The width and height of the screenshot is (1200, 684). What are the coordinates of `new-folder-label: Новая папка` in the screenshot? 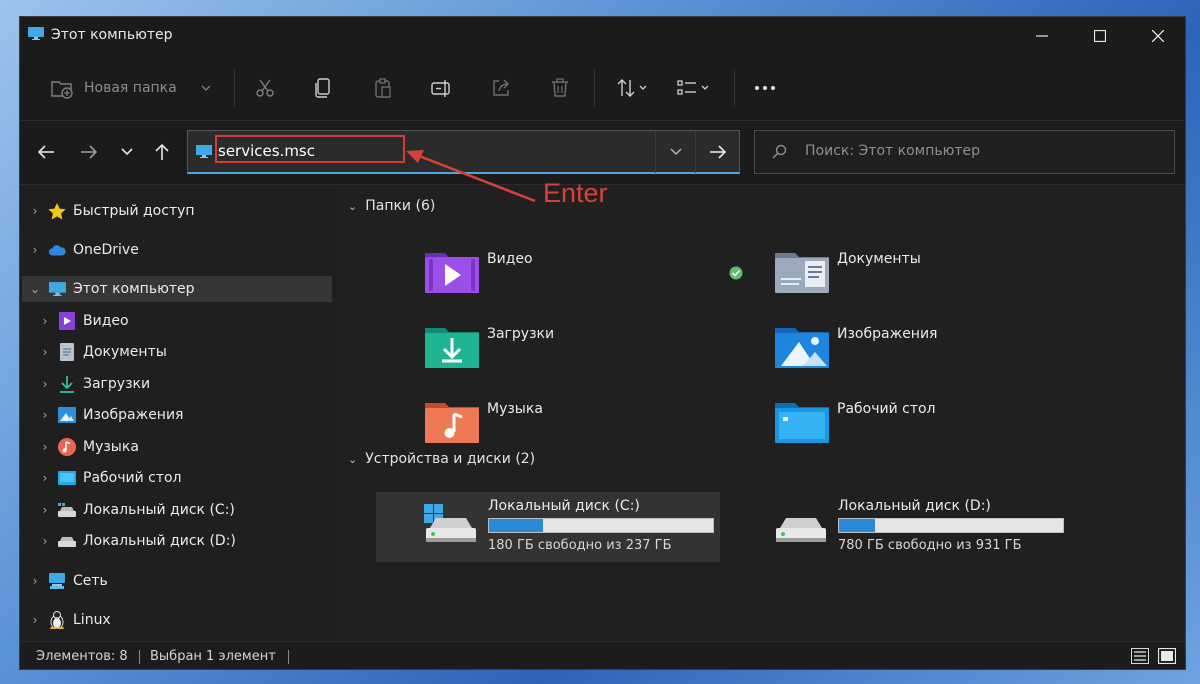 It's located at (130, 88).